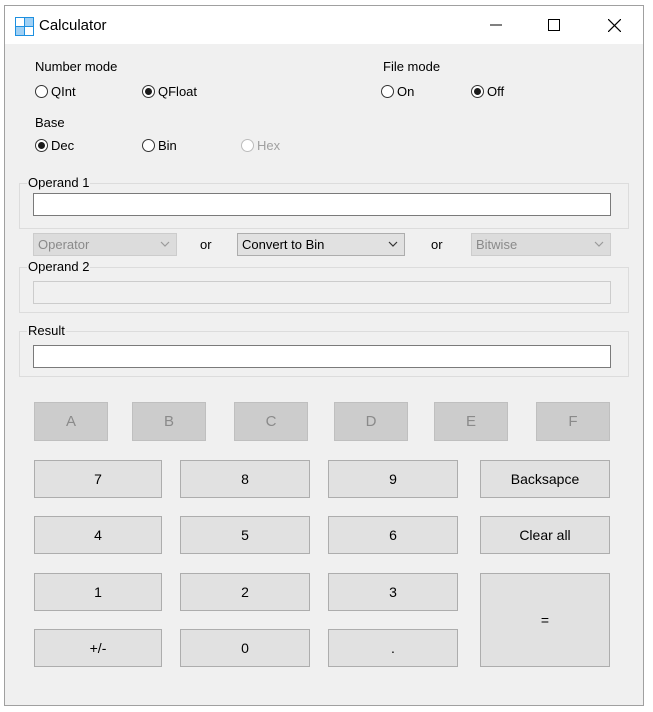 Image resolution: width=653 pixels, height=712 pixels. Describe the element at coordinates (541, 244) in the screenshot. I see `bitwise-select: Bitwise` at that location.